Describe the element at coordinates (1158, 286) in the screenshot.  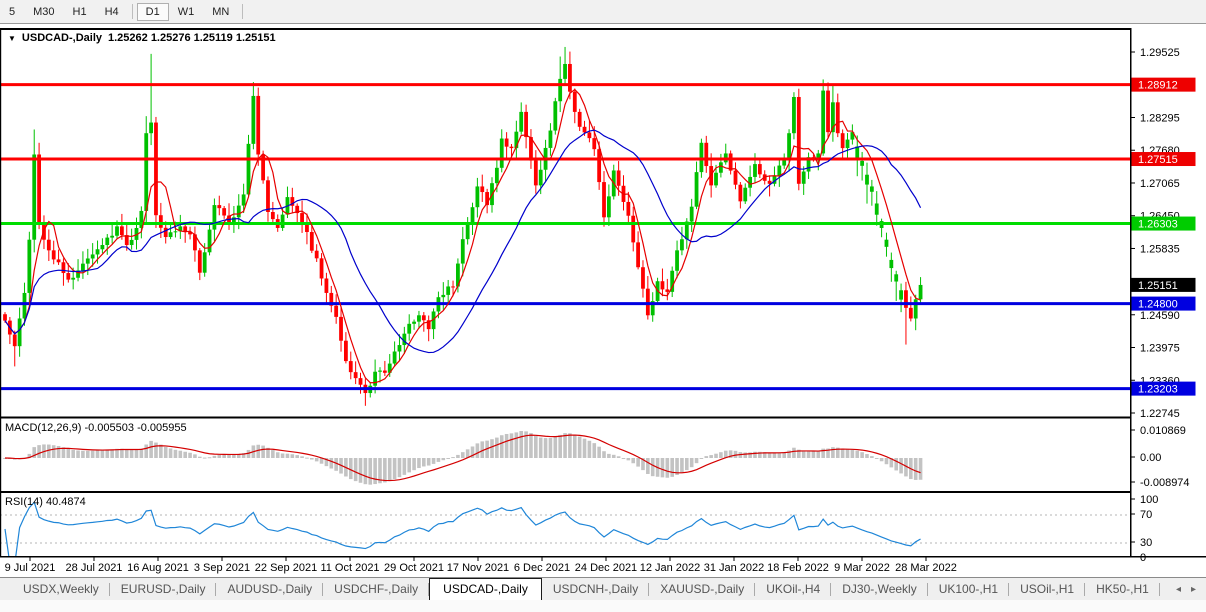
I see `svg-text: 1.25151` at that location.